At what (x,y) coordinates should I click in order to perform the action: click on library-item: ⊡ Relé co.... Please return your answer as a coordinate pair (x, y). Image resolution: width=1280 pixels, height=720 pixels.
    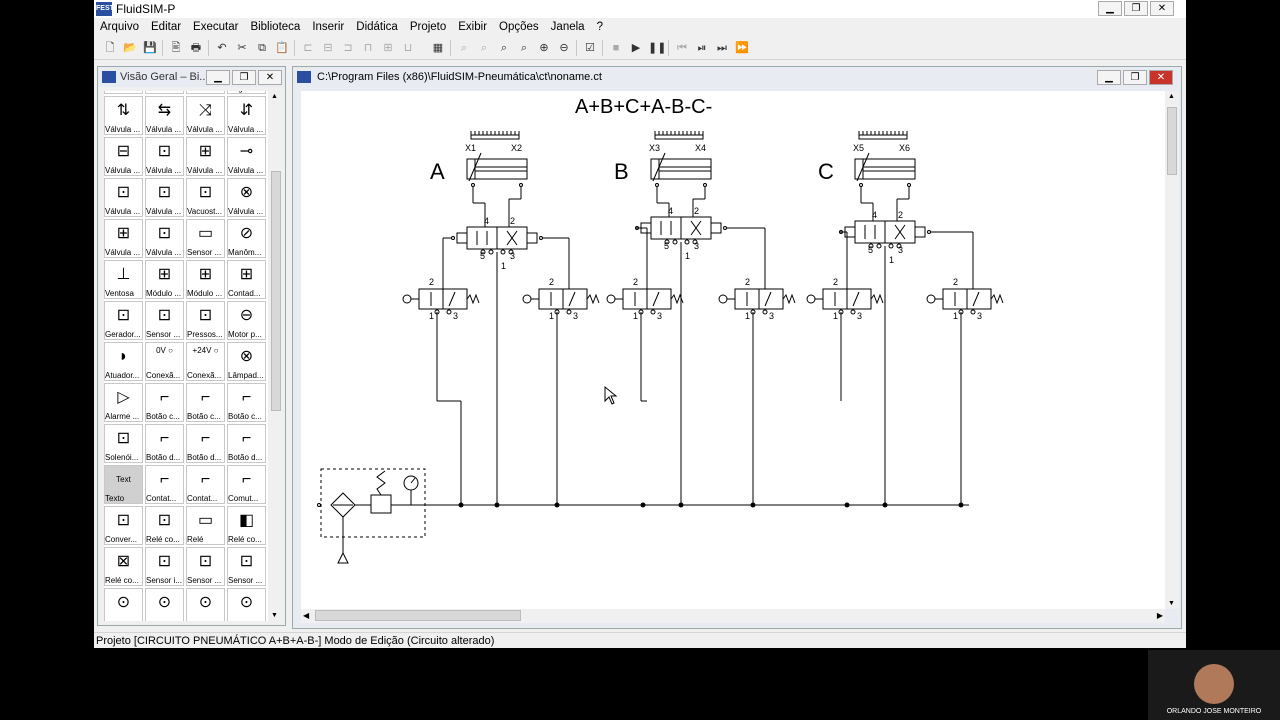
    Looking at the image, I should click on (164, 525).